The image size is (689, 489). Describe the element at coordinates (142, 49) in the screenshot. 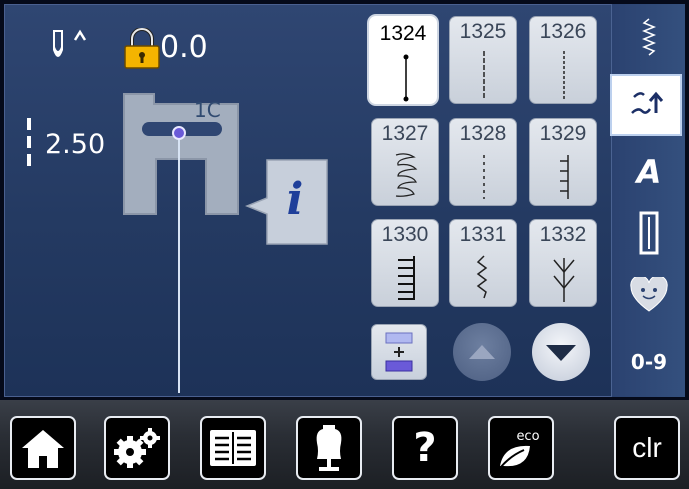

I see `padlock-icon` at that location.